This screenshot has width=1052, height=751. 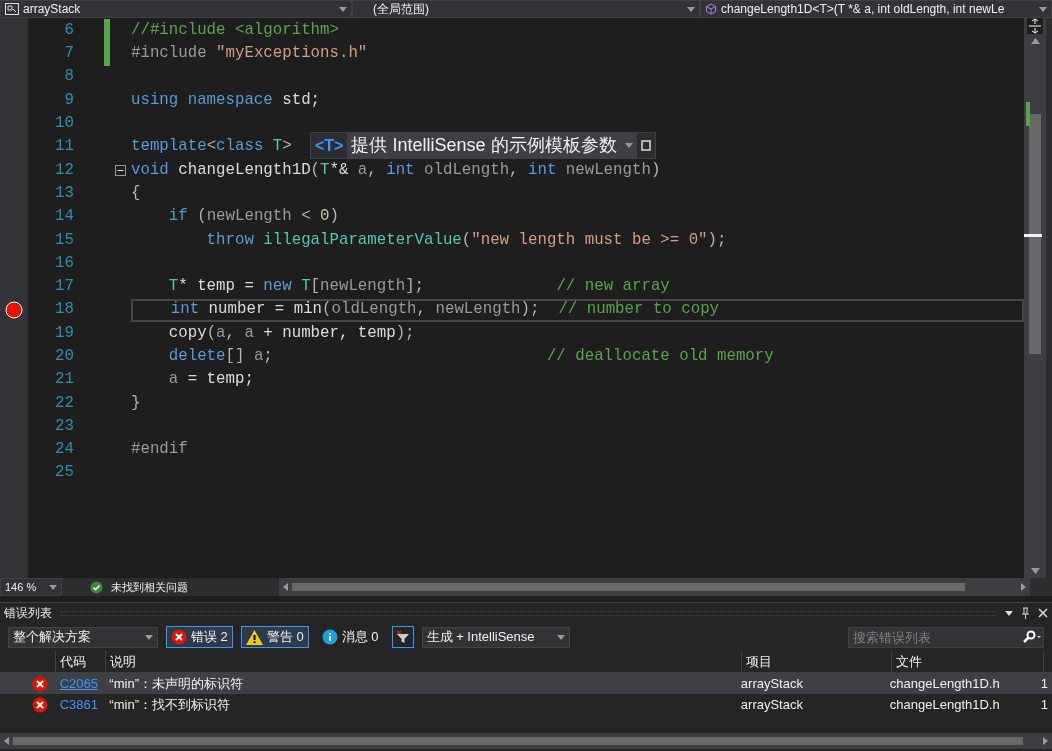 What do you see at coordinates (1032, 636) in the screenshot?
I see `search-icon` at bounding box center [1032, 636].